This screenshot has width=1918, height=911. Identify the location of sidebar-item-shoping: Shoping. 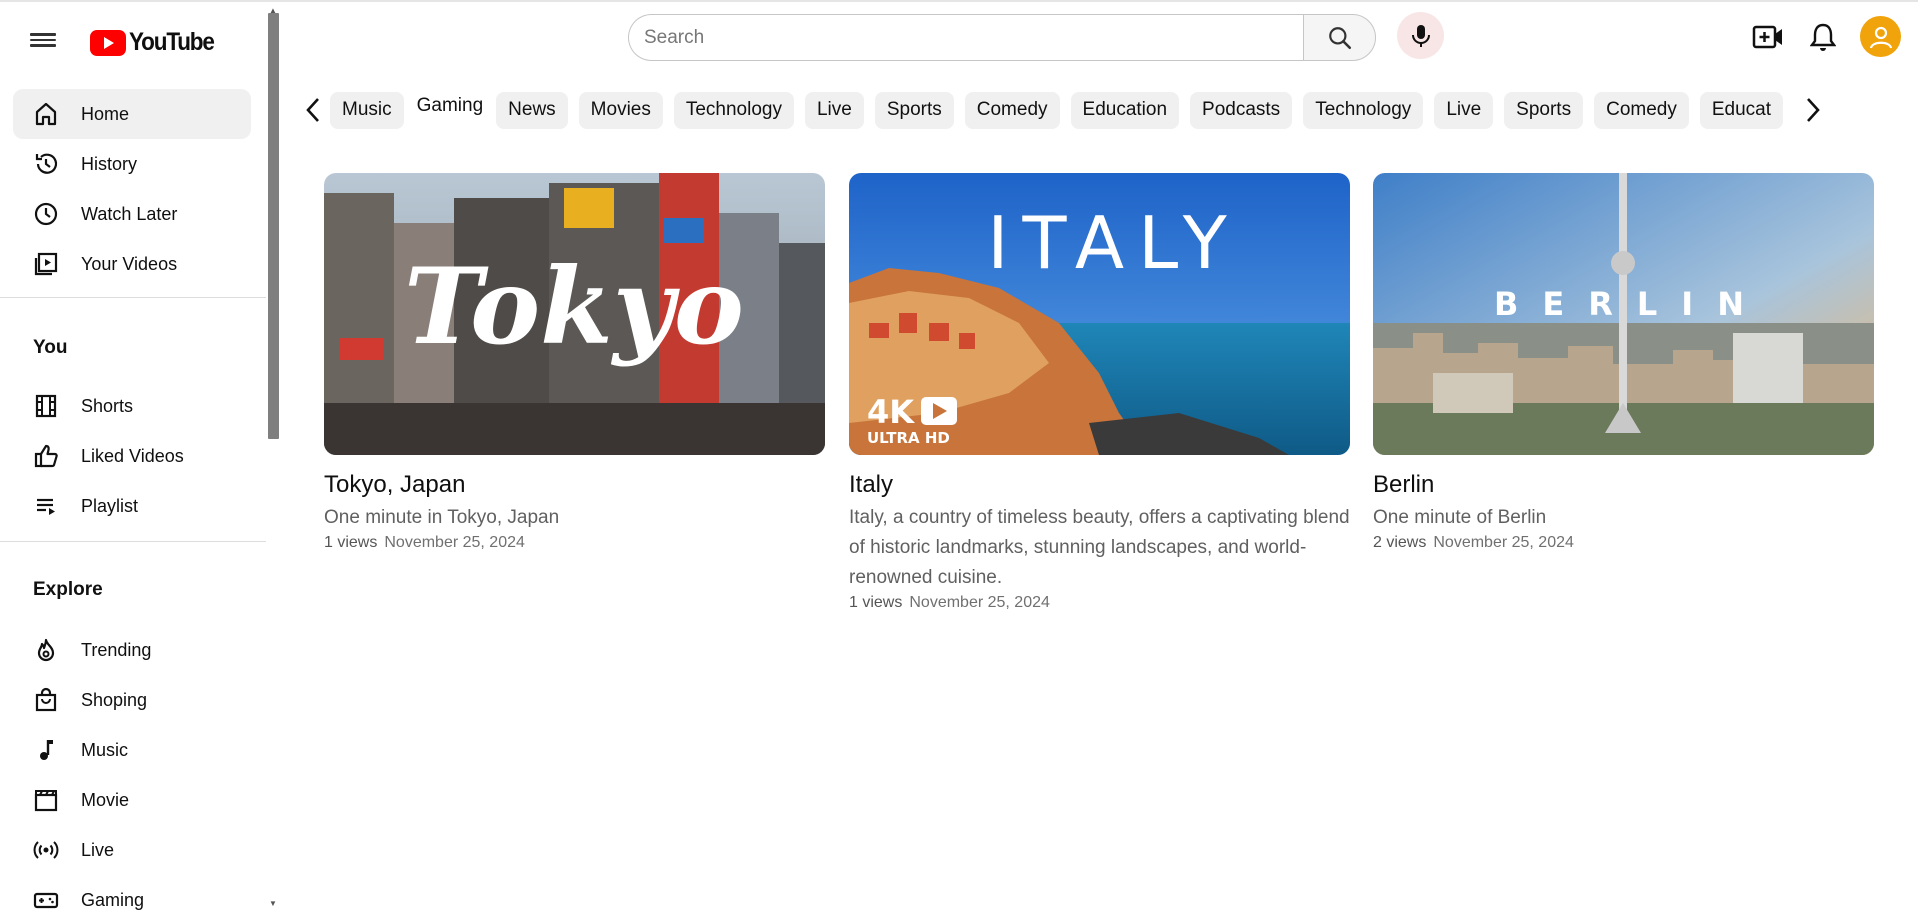
(132, 700).